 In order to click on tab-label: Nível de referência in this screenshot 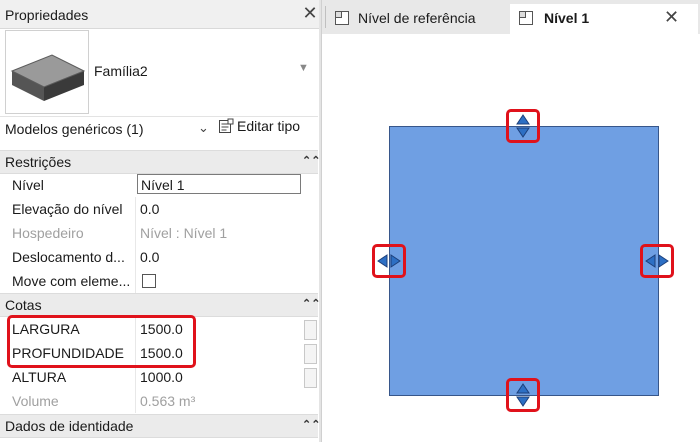, I will do `click(417, 18)`.